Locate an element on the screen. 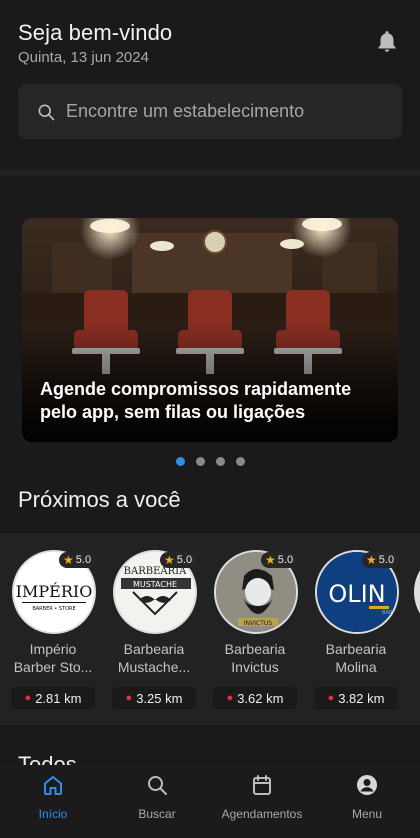  section-divider is located at coordinates (210, 173).